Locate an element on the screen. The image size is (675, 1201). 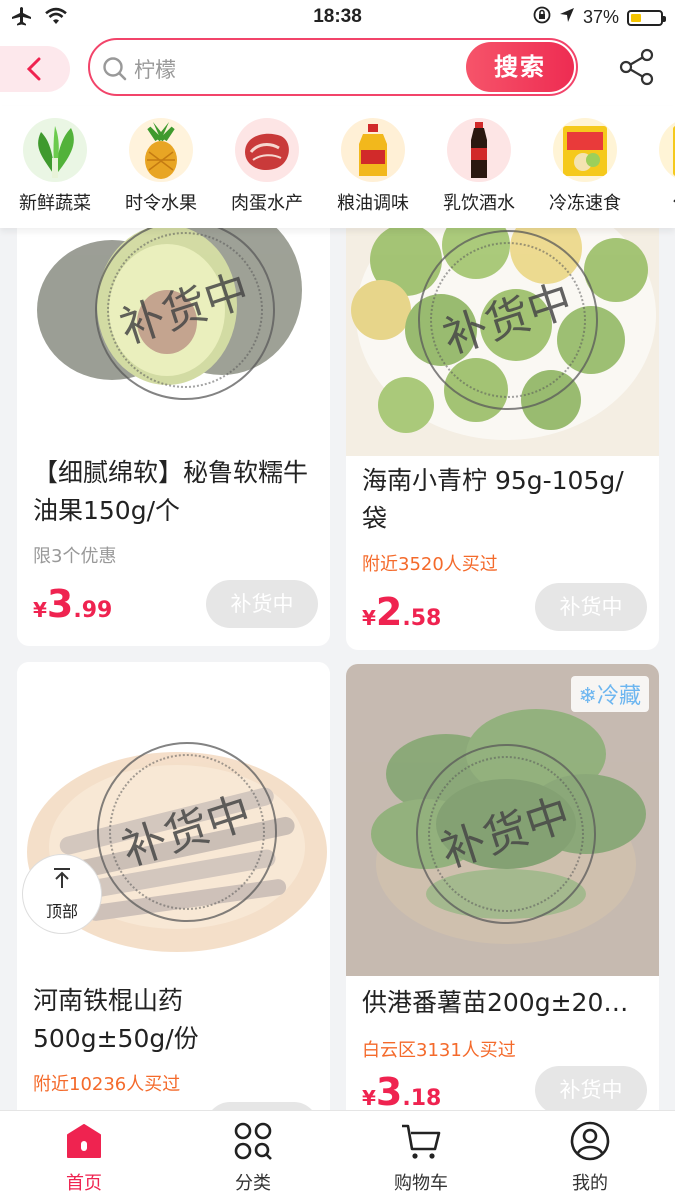
cold-storage-badge: ❄冷藏 is located at coordinates (609, 694).